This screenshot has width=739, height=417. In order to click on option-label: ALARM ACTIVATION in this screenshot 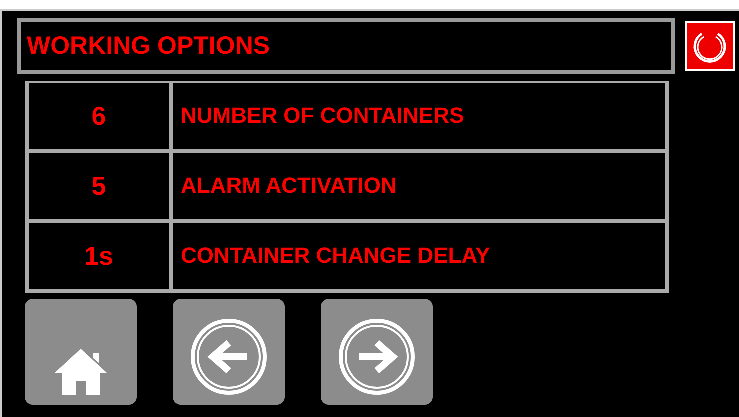, I will do `click(420, 186)`.